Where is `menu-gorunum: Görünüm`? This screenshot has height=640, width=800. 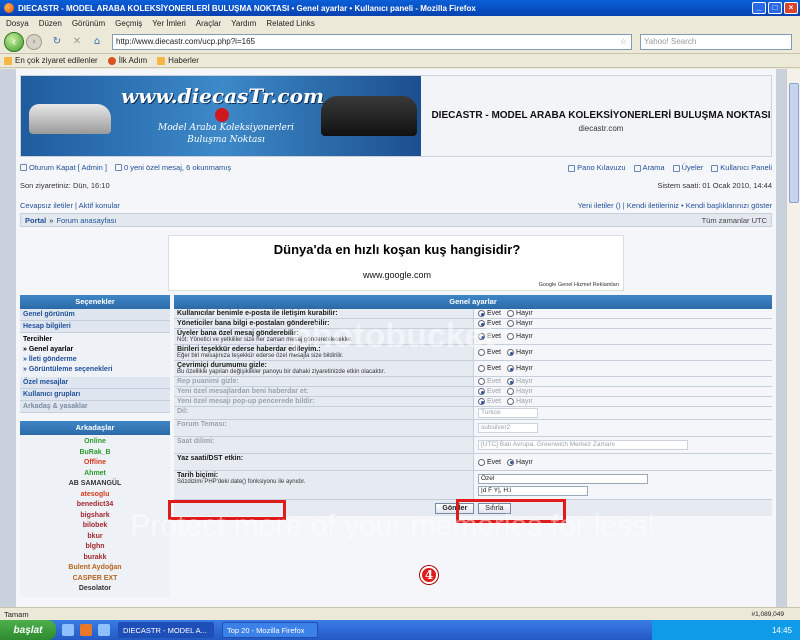 menu-gorunum: Görünüm is located at coordinates (88, 23).